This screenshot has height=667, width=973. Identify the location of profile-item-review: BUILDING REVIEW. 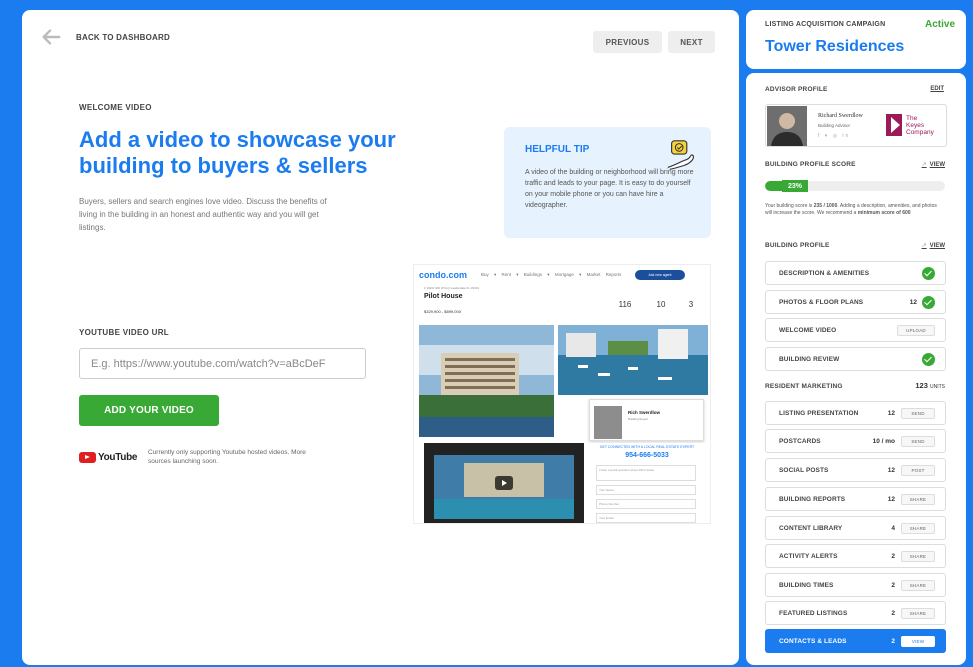
(855, 359).